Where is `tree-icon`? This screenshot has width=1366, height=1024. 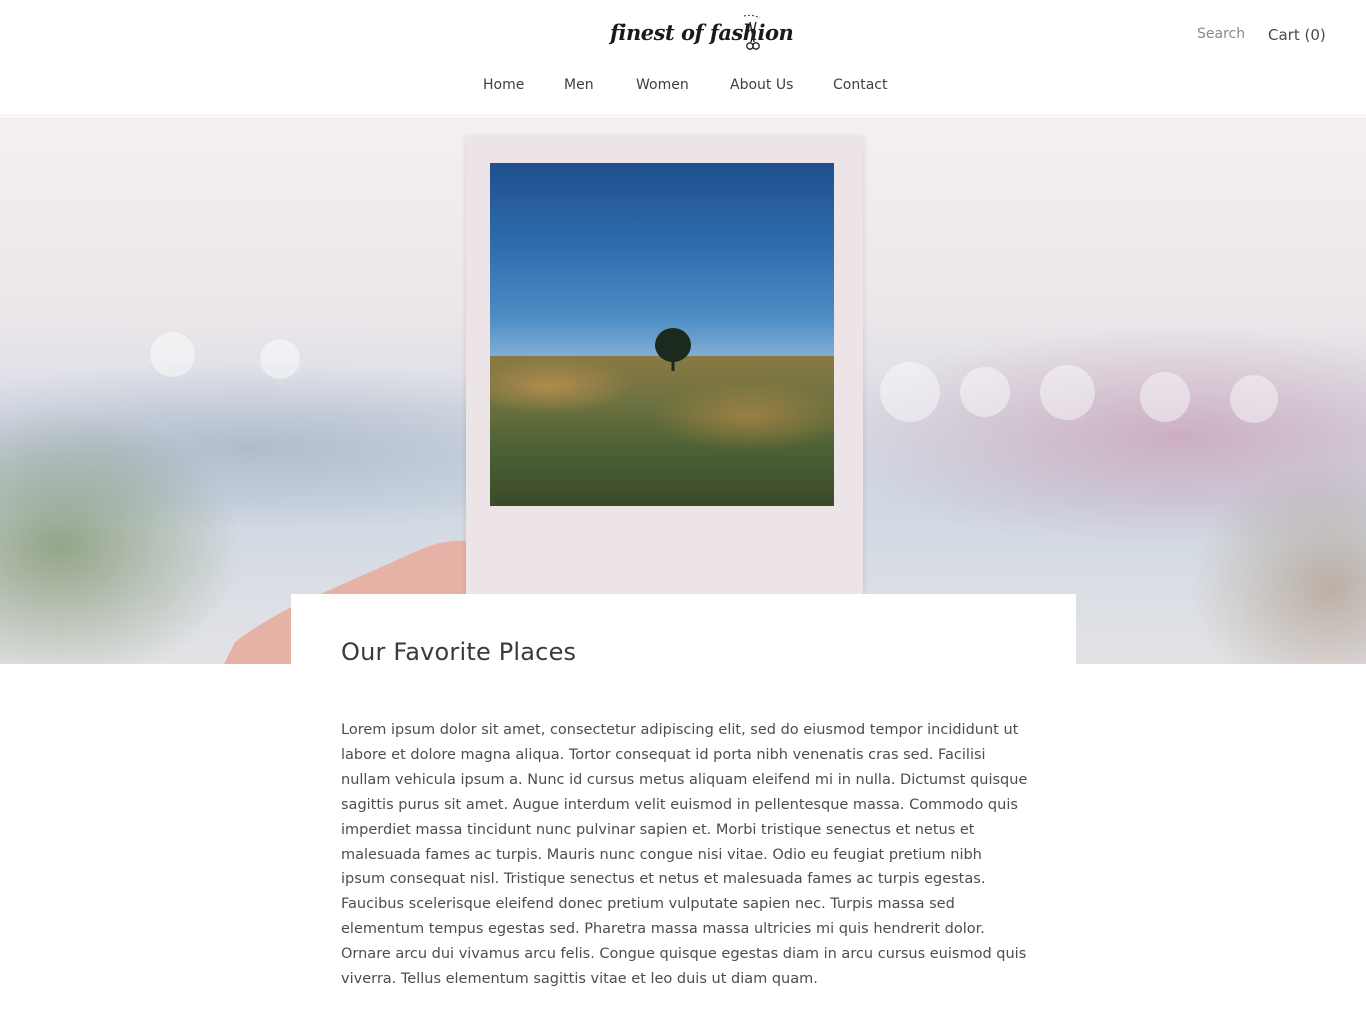 tree-icon is located at coordinates (673, 349).